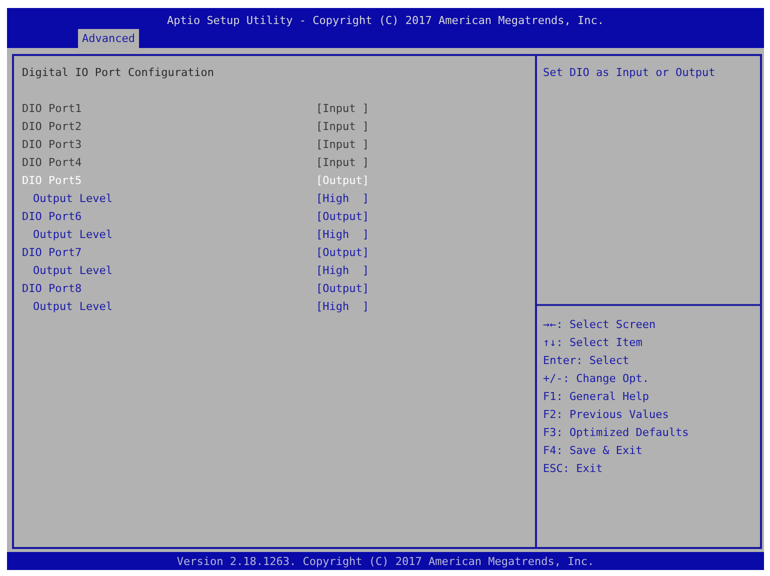  Describe the element at coordinates (606, 415) in the screenshot. I see `key-hint: F2: Previous Values` at that location.